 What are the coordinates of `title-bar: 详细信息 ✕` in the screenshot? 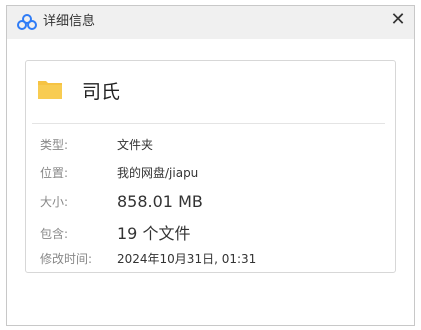 It's located at (210, 22).